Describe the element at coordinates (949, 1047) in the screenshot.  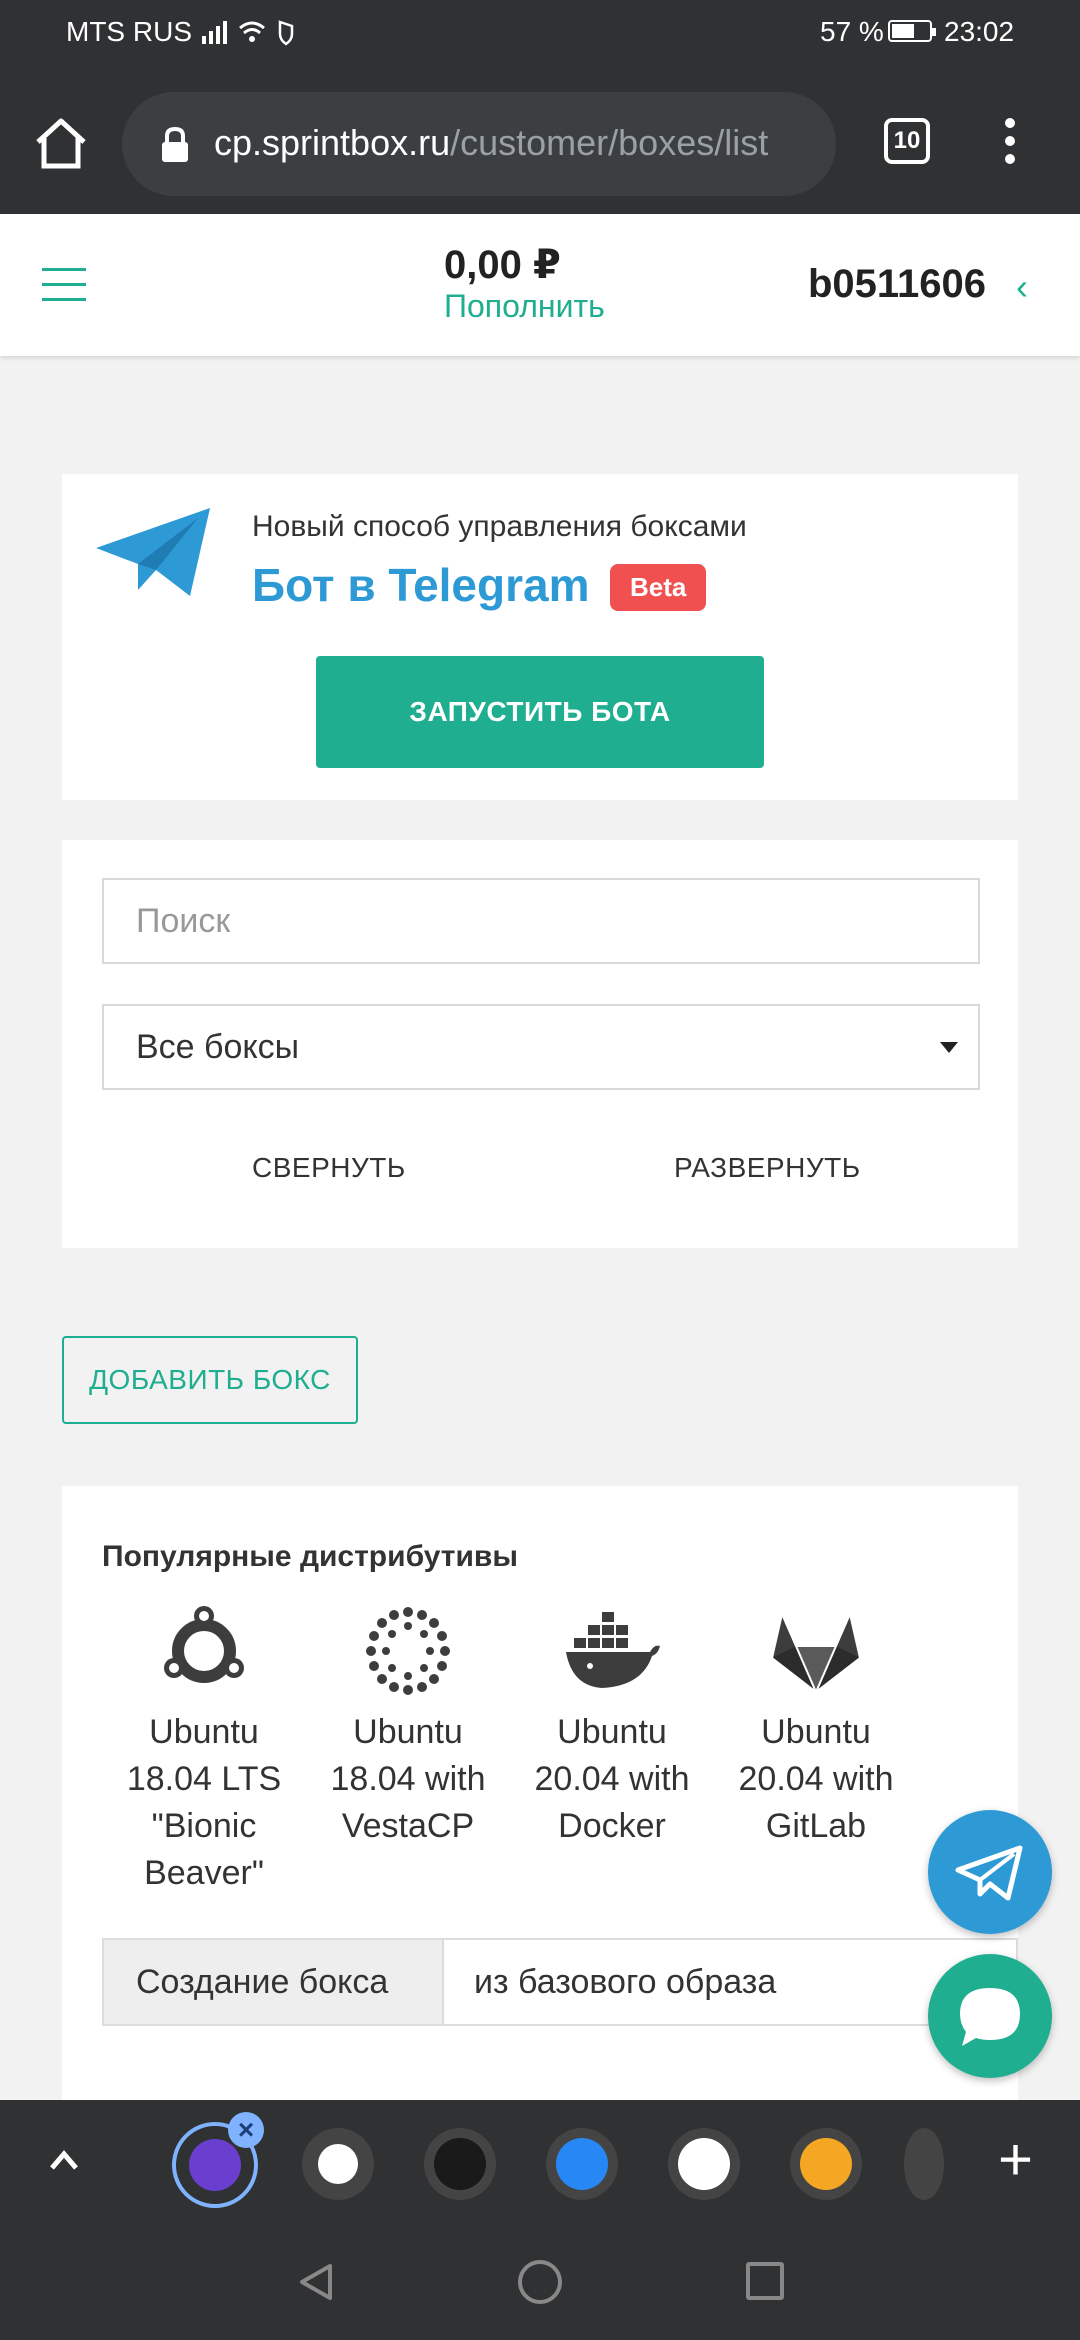
I see `caret-down-icon` at that location.